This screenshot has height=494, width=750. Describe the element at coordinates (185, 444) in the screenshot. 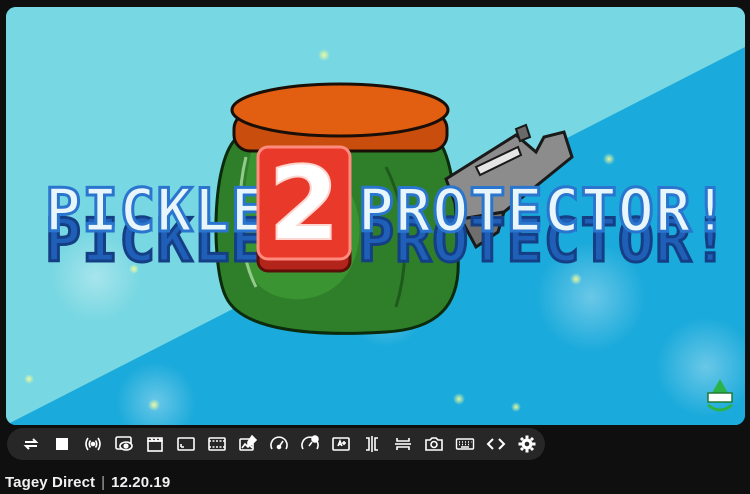

I see `screen-frame-icon` at that location.